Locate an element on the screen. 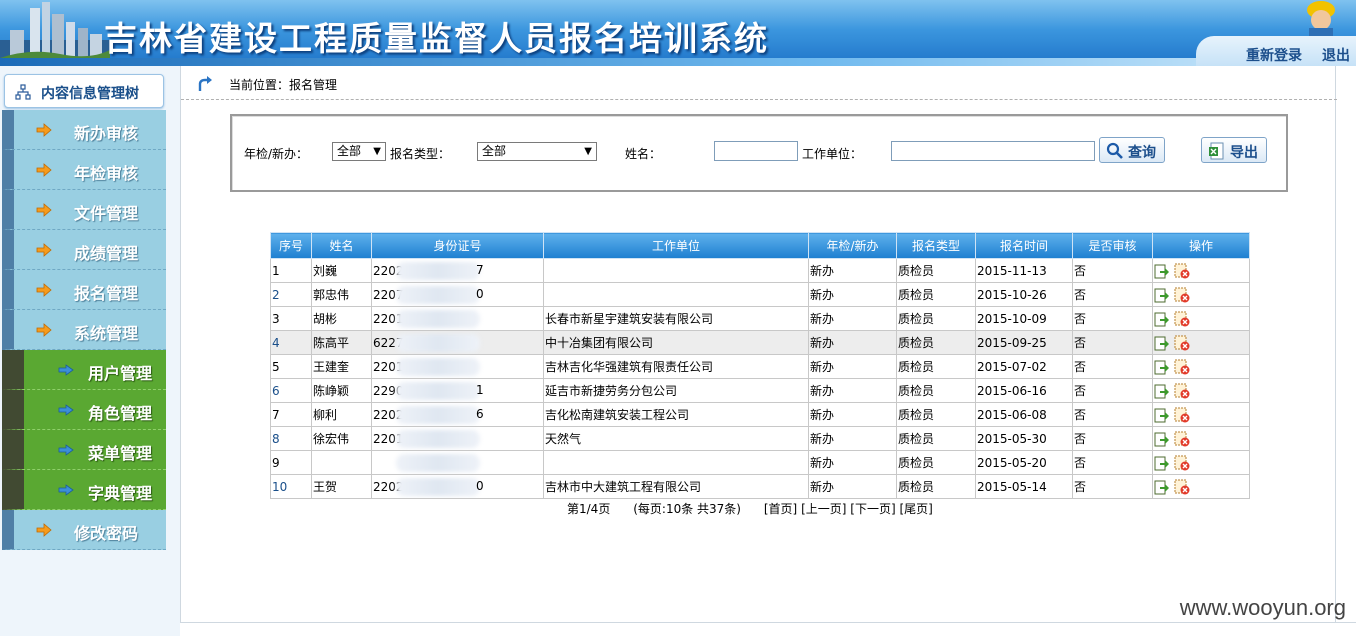  cell-registration-time: 2015-10-09 is located at coordinates (1024, 318).